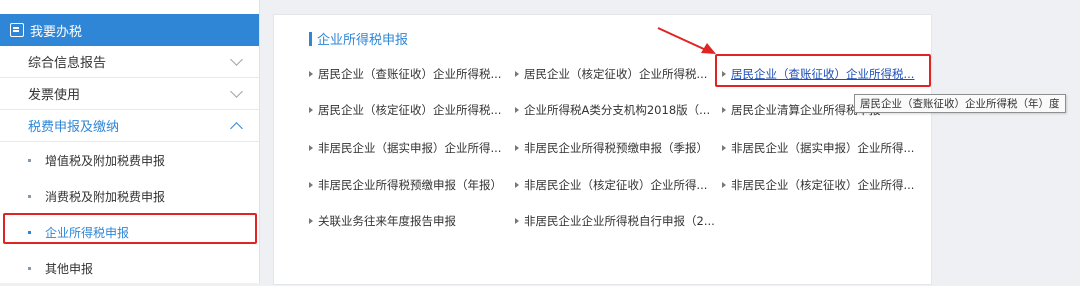 This screenshot has height=286, width=1080. Describe the element at coordinates (129, 268) in the screenshot. I see `sidebar-subitem-other: 其他申报` at that location.